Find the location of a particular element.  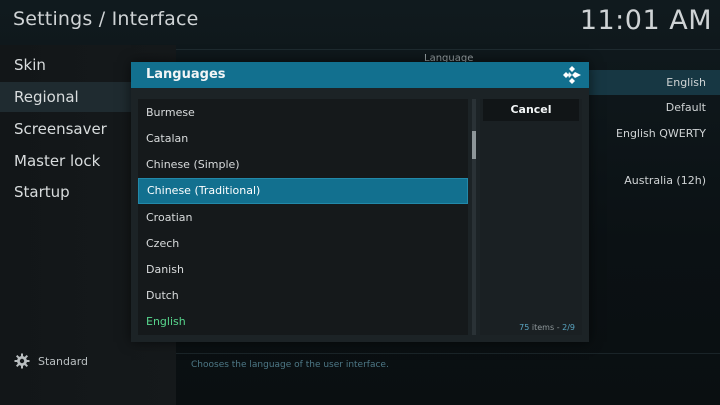

page-indicator: 2/9 is located at coordinates (568, 327).